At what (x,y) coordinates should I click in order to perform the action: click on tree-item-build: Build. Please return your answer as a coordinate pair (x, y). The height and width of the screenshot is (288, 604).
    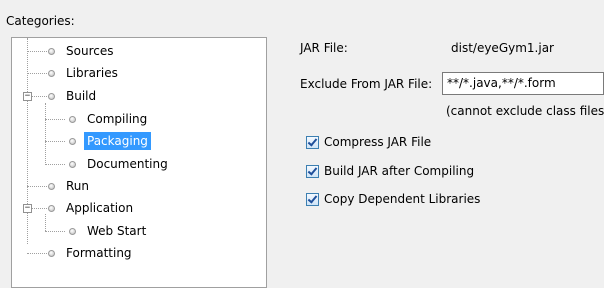
    Looking at the image, I should click on (73, 96).